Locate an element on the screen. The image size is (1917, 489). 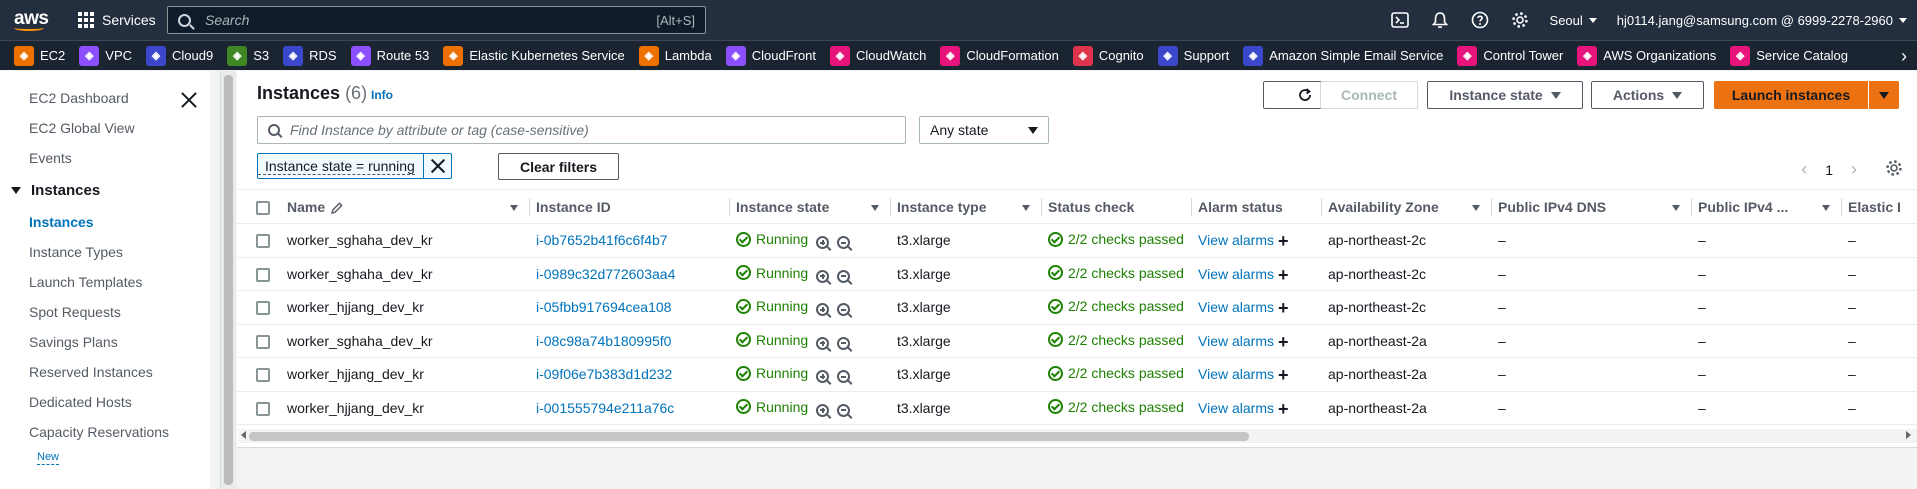
column-header-instance-state: Instance state is located at coordinates (810, 206).